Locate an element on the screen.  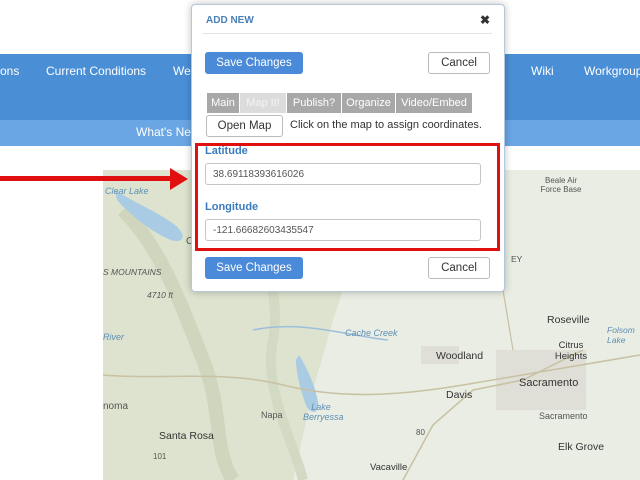
map-label: 4710 ft is located at coordinates (160, 295).